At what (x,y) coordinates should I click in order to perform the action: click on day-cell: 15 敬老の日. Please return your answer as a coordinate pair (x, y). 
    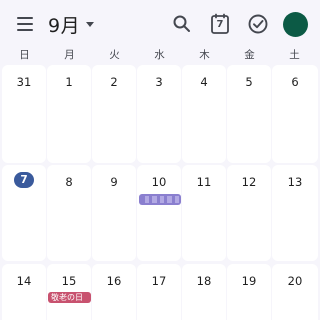
    Looking at the image, I should click on (69, 292).